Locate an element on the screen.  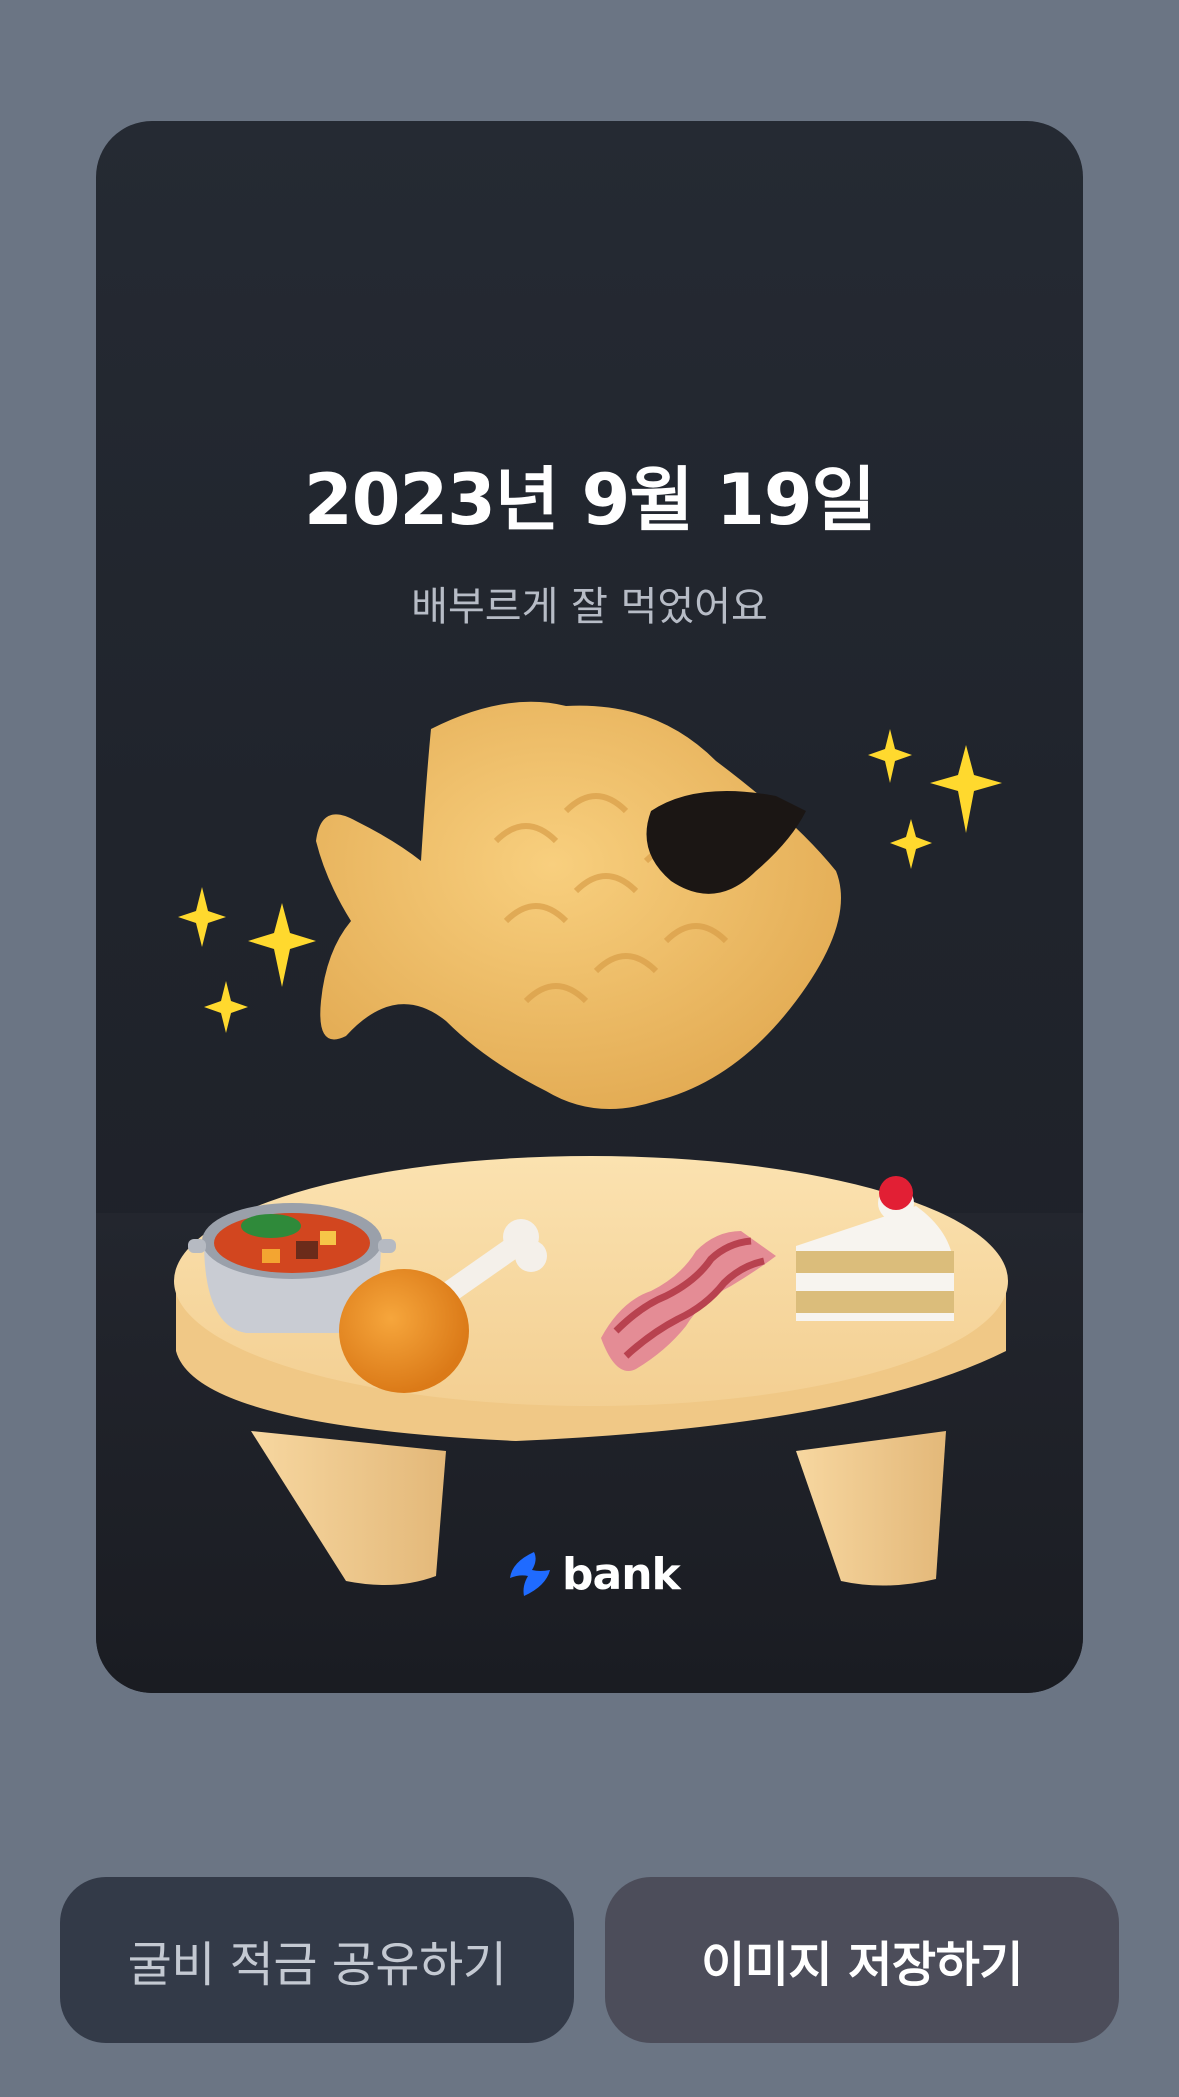
card-title: 2023년 9월 19일 is located at coordinates (590, 500).